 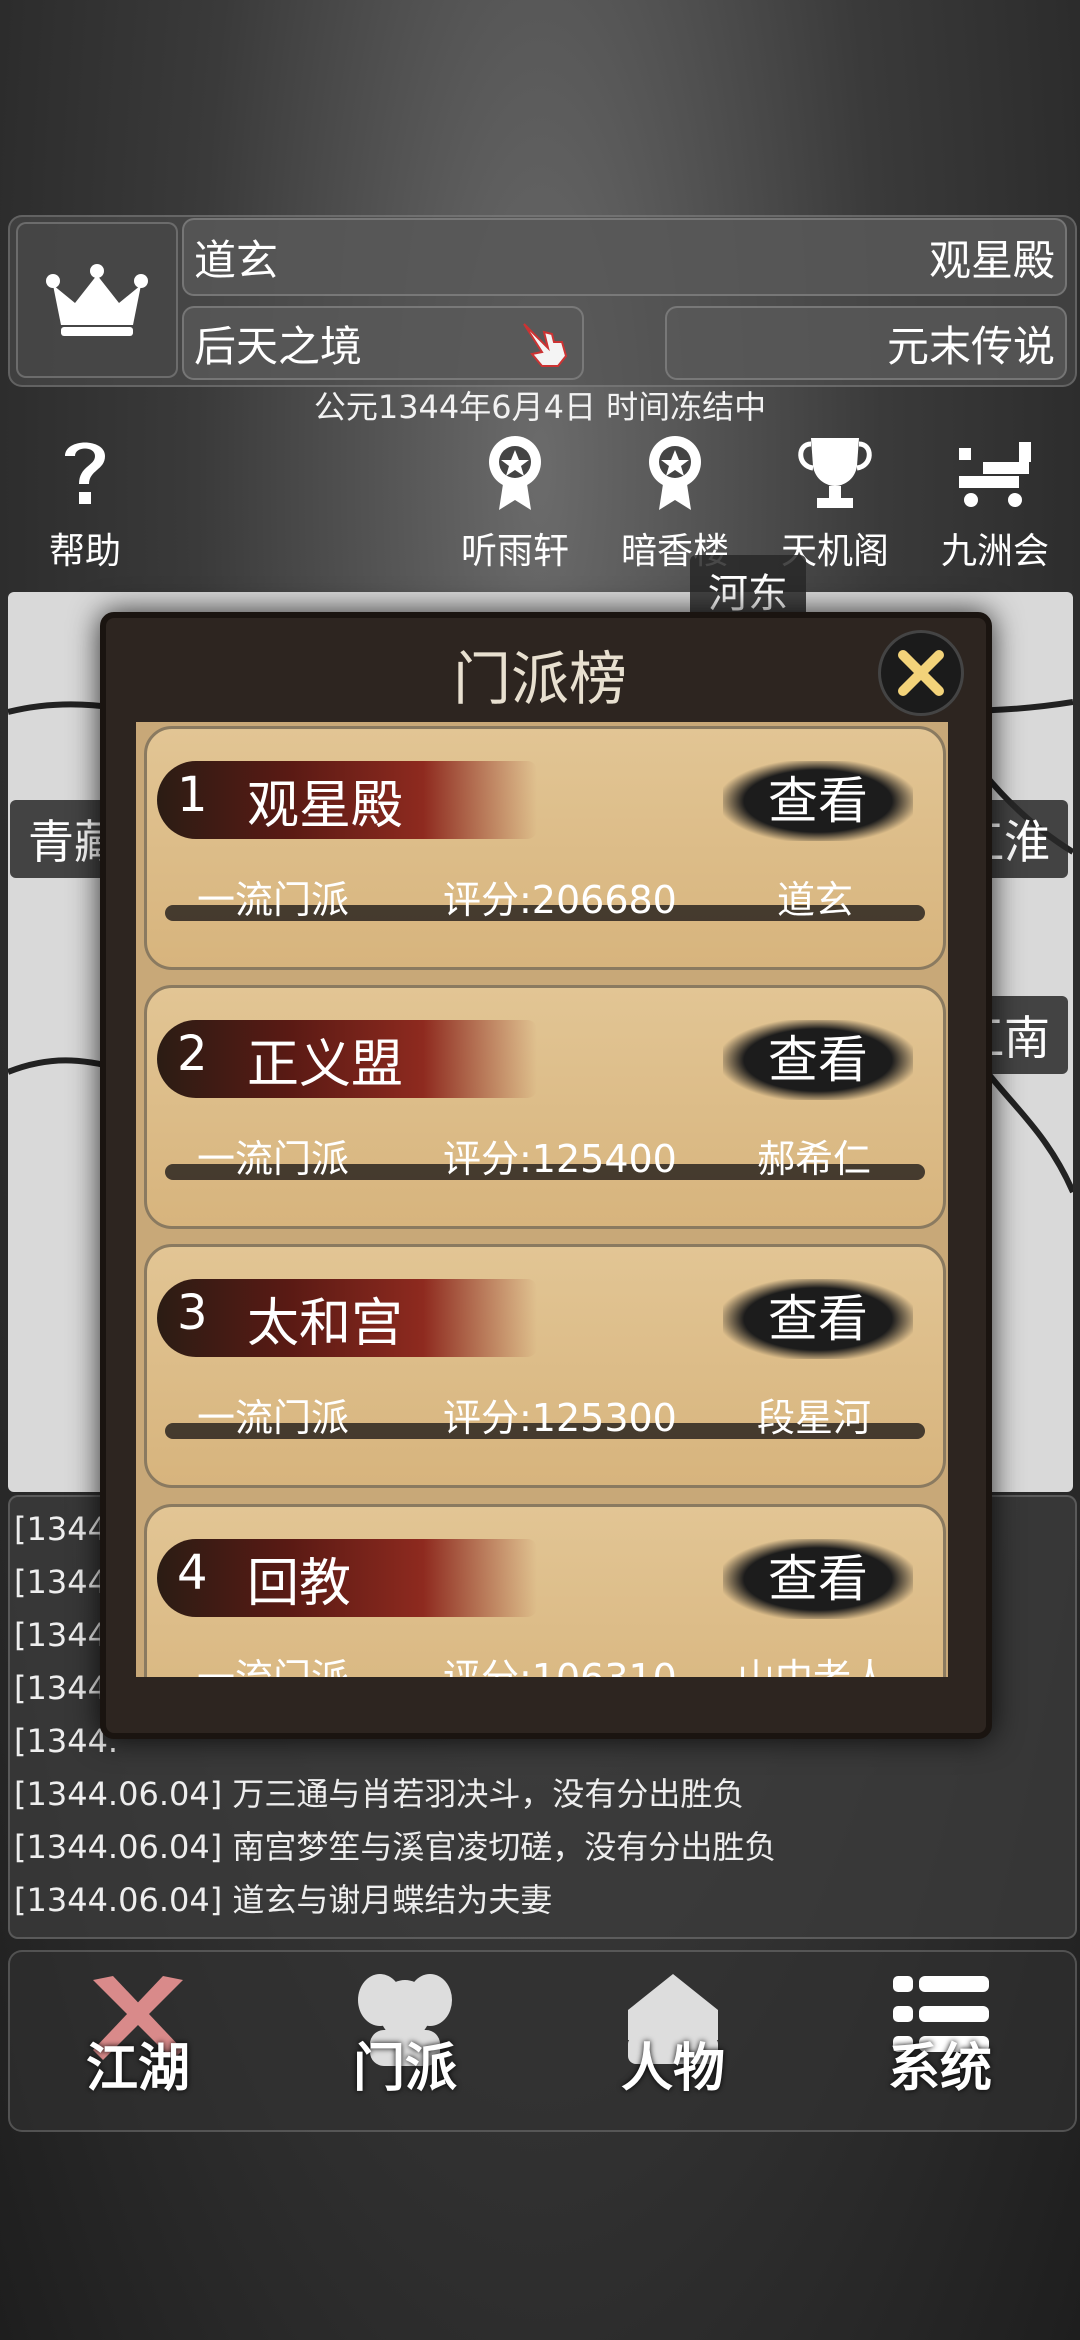 What do you see at coordinates (278, 346) in the screenshot?
I see `realm-label: 后天之境` at bounding box center [278, 346].